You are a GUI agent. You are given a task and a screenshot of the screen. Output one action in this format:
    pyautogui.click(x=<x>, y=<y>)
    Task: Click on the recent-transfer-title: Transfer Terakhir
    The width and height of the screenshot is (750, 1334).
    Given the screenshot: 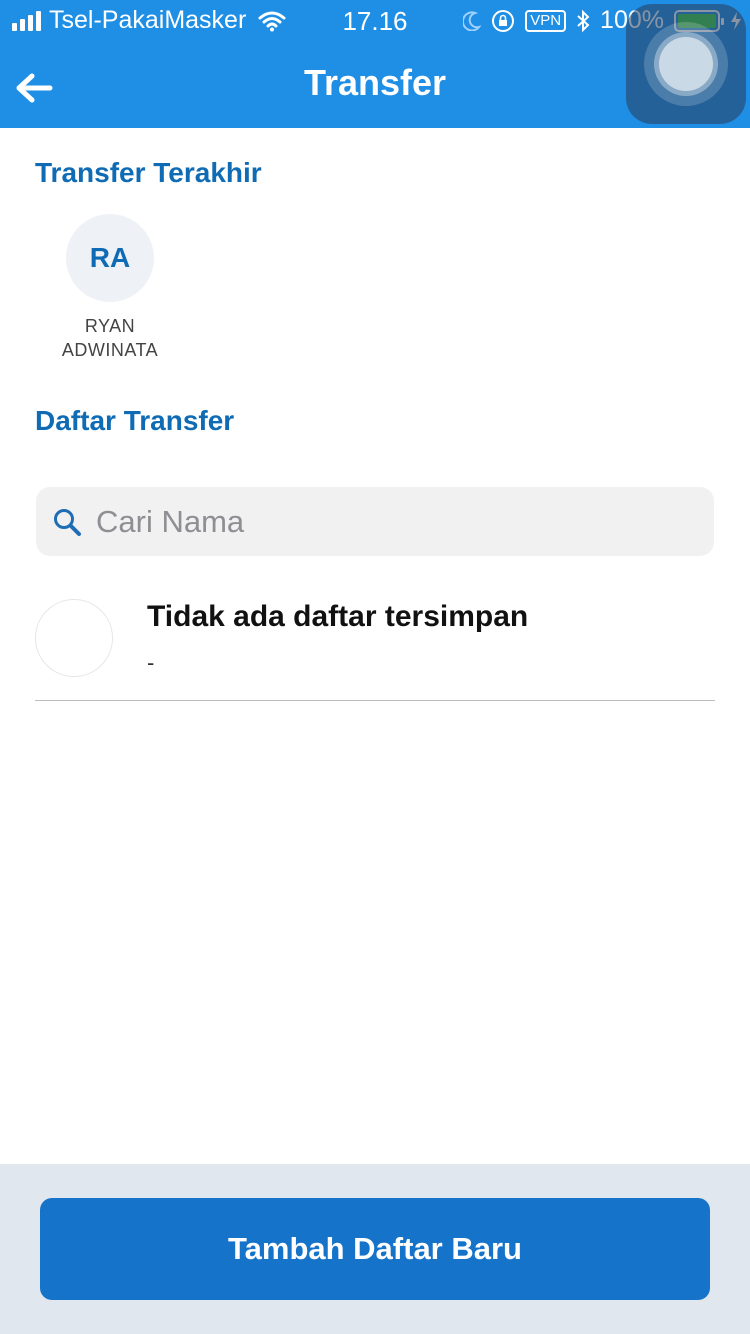 What is the action you would take?
    pyautogui.click(x=148, y=172)
    